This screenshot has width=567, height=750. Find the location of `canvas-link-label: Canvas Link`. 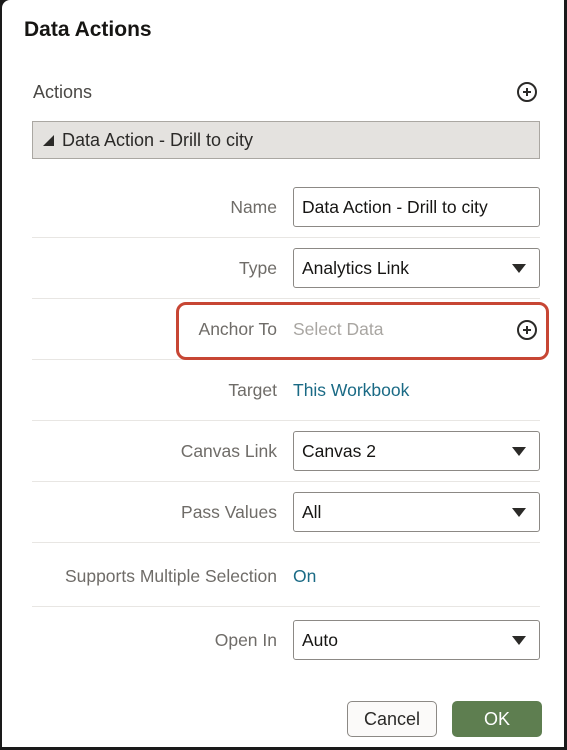

canvas-link-label: Canvas Link is located at coordinates (228, 450).